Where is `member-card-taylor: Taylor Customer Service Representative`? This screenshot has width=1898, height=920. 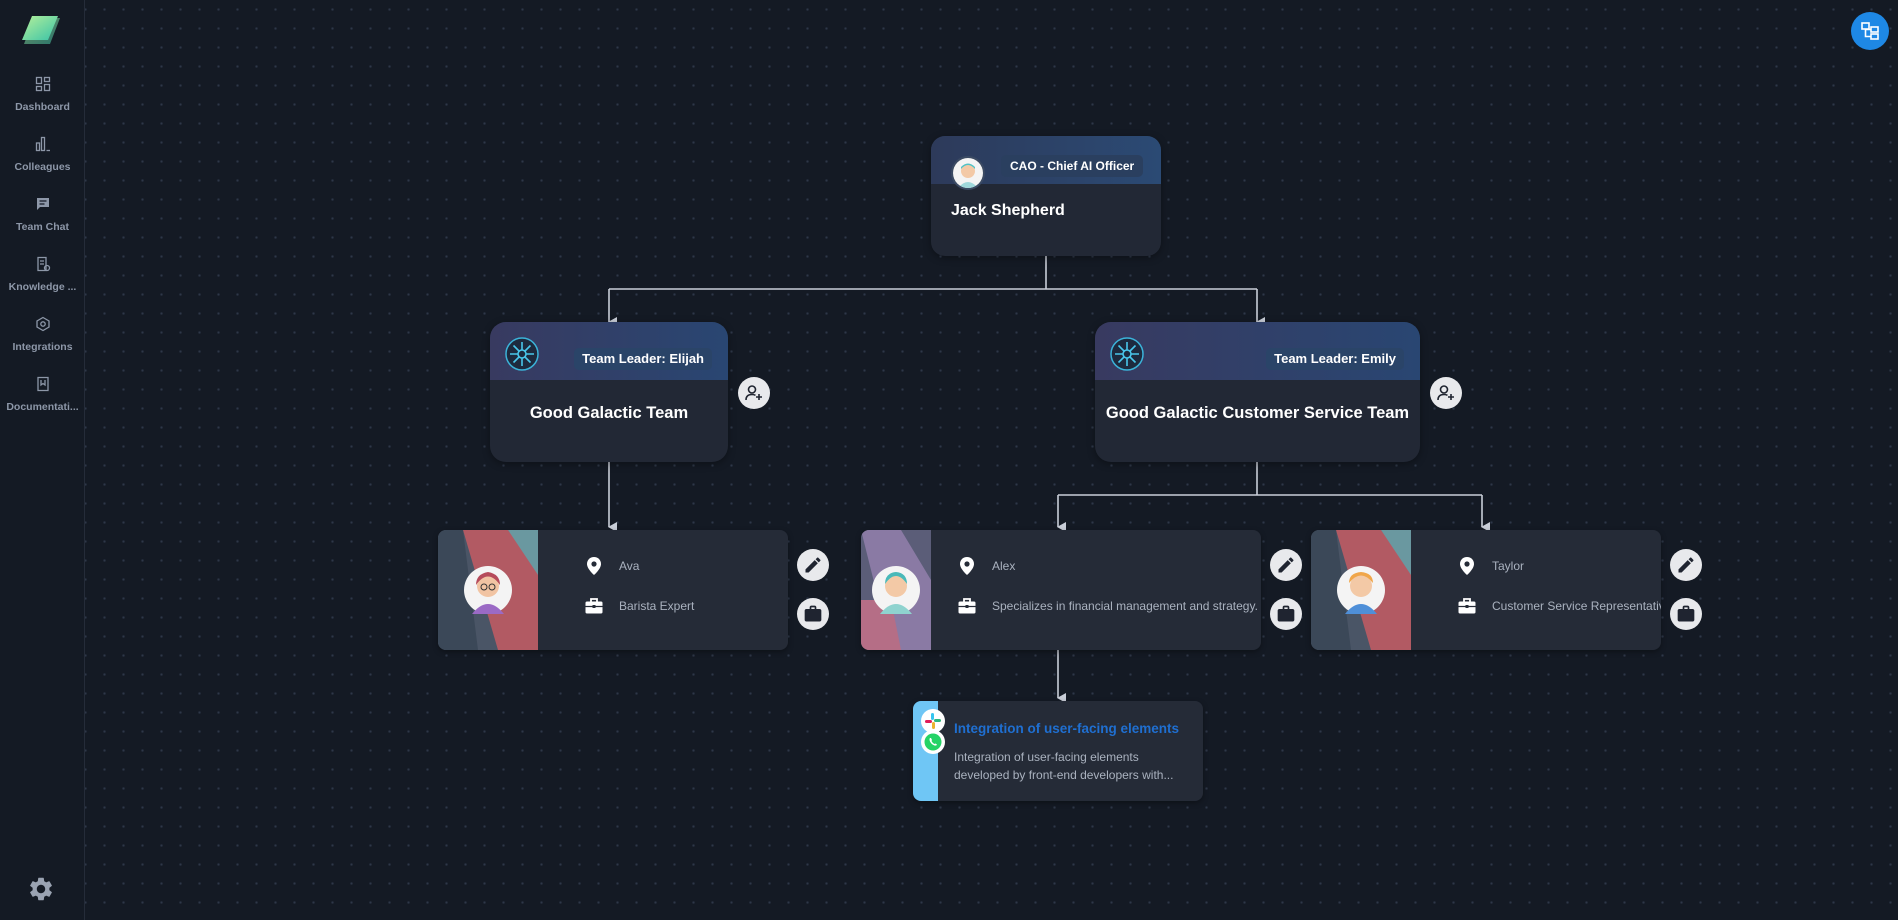
member-card-taylor: Taylor Customer Service Representative is located at coordinates (1486, 590).